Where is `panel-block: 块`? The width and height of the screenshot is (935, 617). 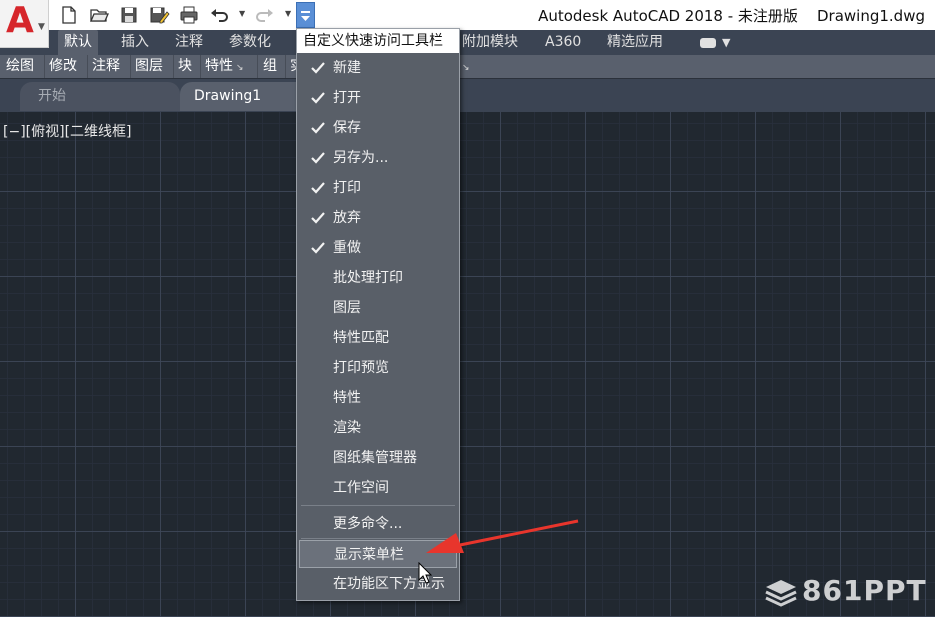 panel-block: 块 is located at coordinates (188, 66).